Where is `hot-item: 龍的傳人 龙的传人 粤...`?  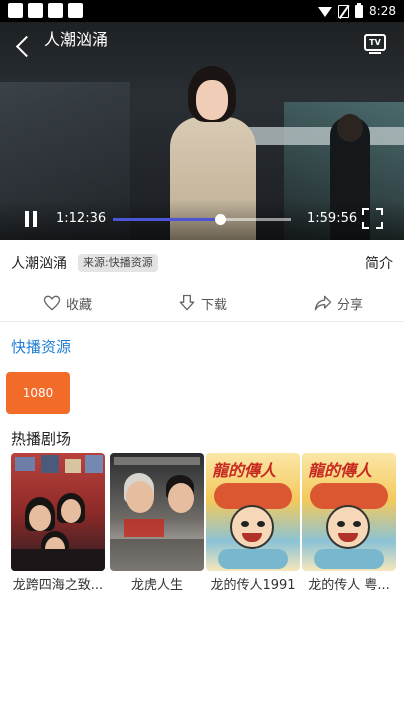
hot-item: 龍的傳人 龙的传人 粤... is located at coordinates (349, 523).